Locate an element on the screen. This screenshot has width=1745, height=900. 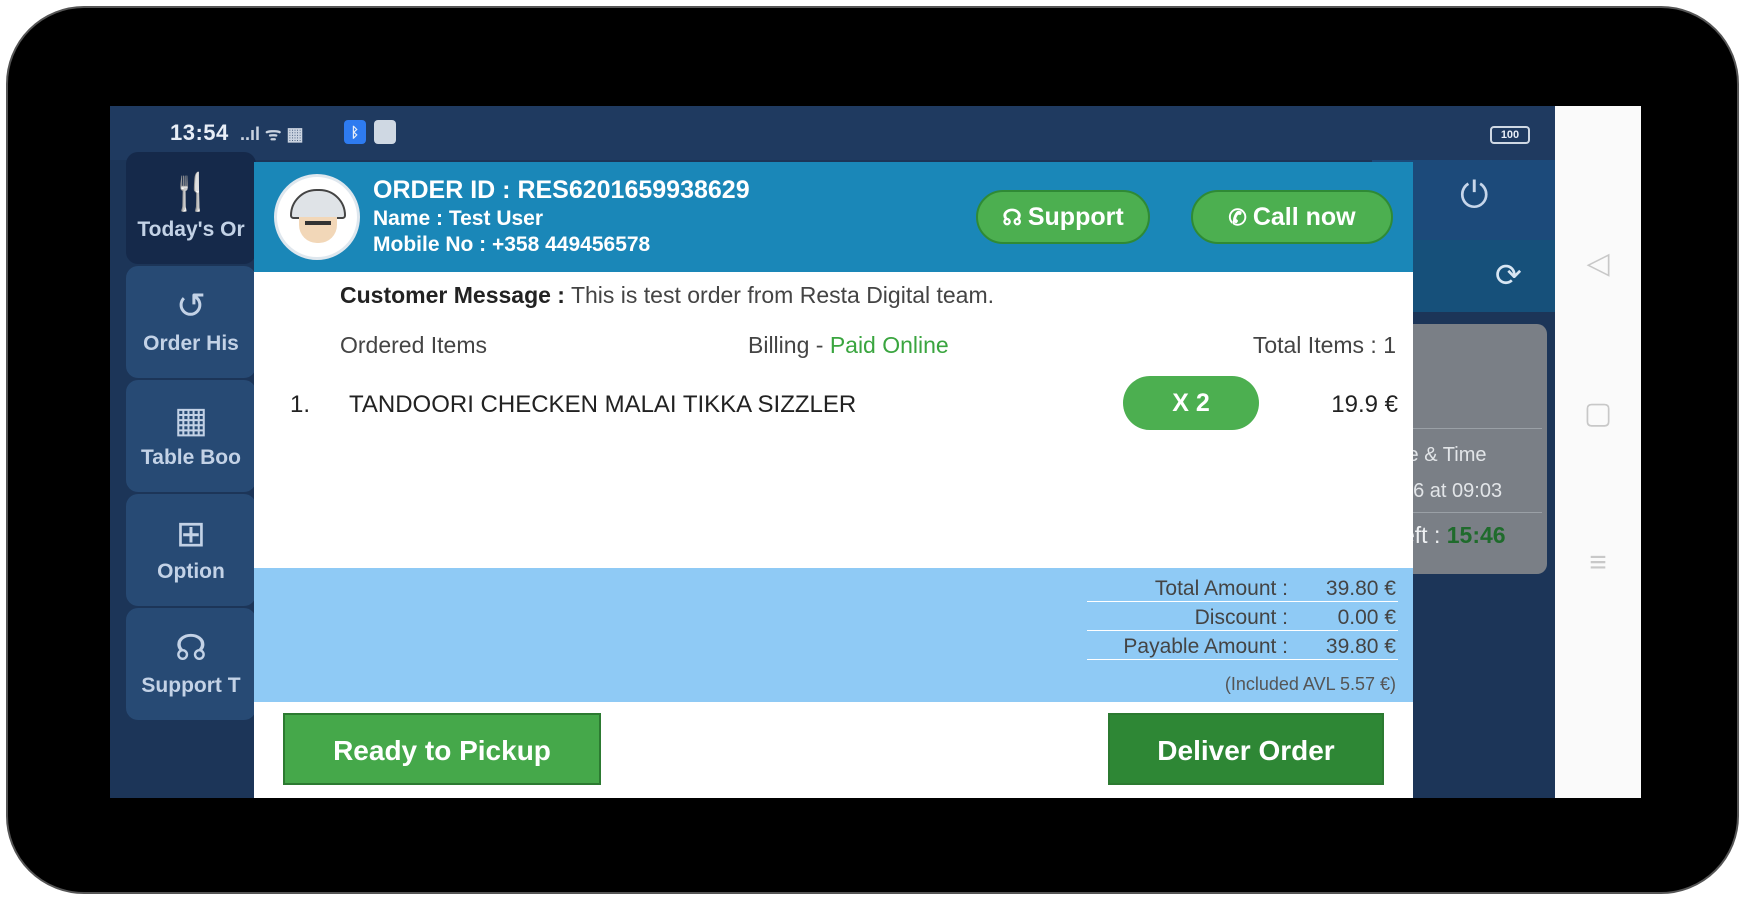
sidebar-item-label: Table Boo is located at coordinates (191, 457).